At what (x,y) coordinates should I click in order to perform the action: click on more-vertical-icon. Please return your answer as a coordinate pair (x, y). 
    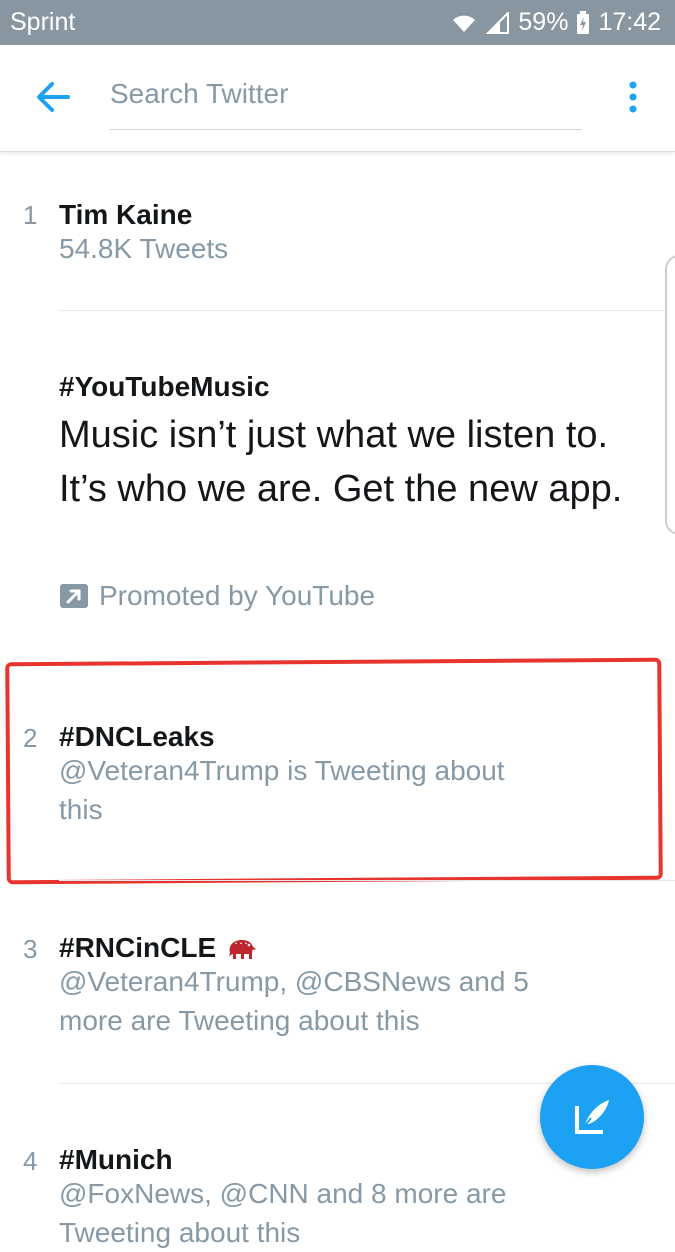
    Looking at the image, I should click on (633, 97).